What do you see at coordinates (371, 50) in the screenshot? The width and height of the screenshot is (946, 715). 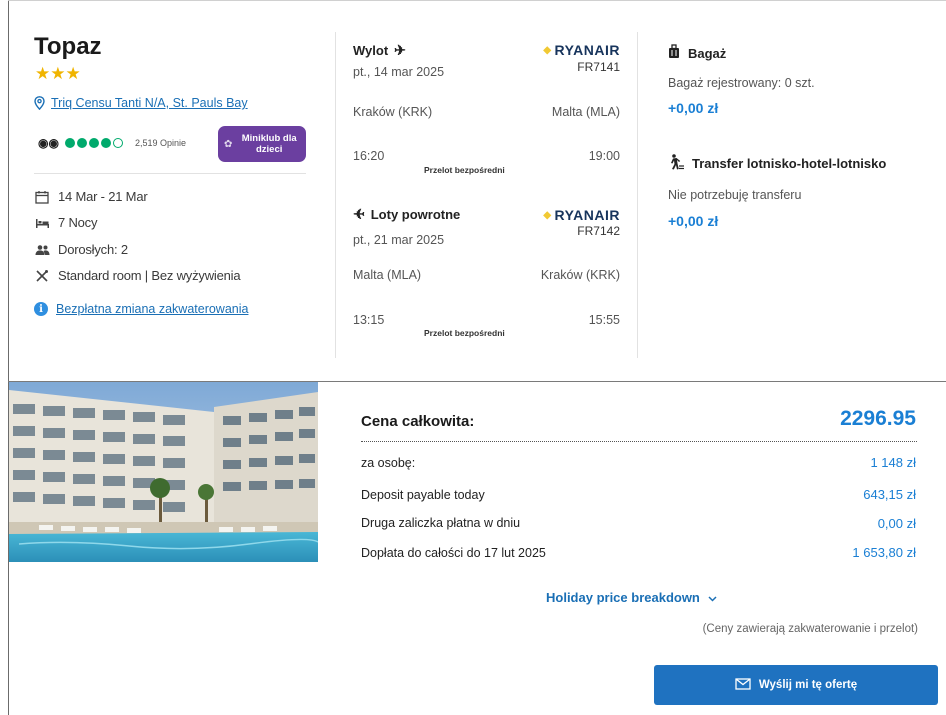 I see `outbound-title: Wylot` at bounding box center [371, 50].